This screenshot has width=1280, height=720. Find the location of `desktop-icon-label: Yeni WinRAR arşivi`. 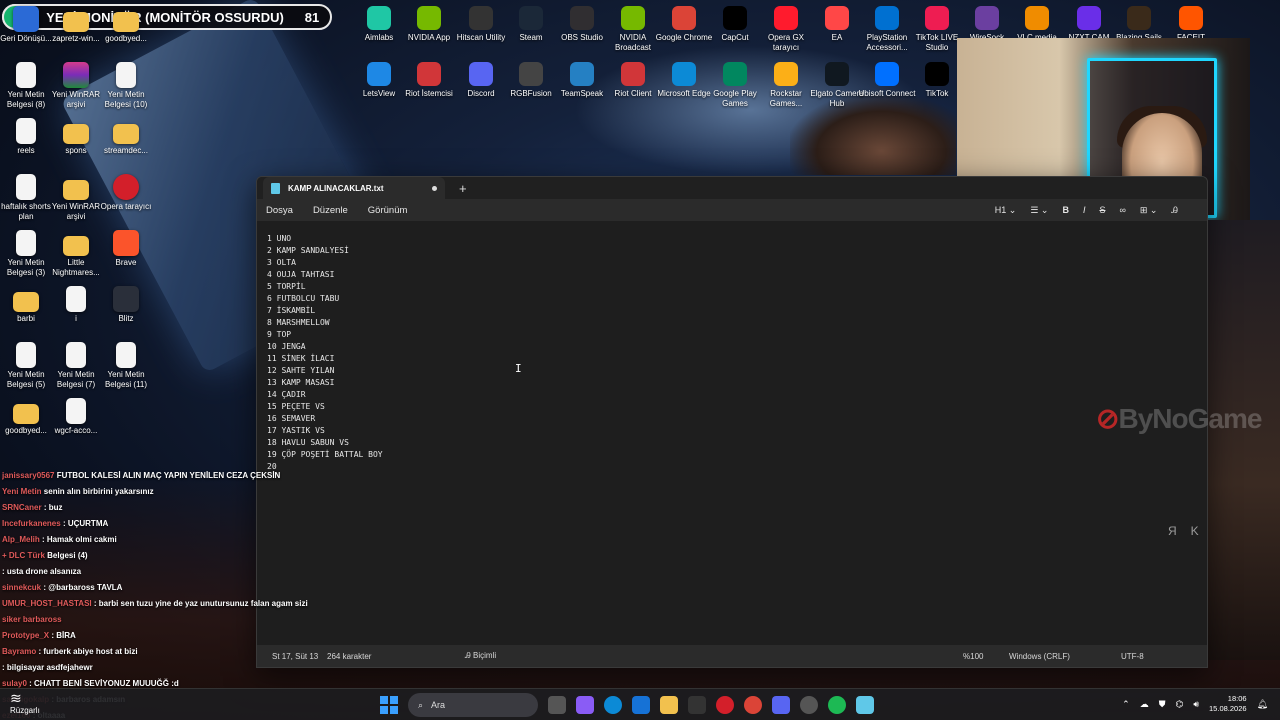

desktop-icon-label: Yeni WinRAR arşivi is located at coordinates (76, 99).